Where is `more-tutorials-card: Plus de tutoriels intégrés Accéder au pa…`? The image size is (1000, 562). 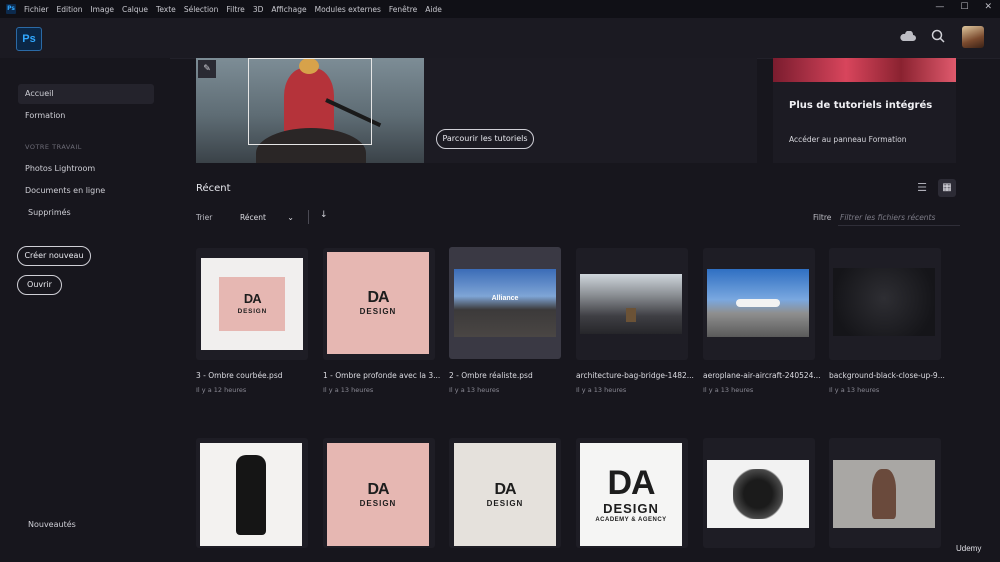 more-tutorials-card: Plus de tutoriels intégrés Accéder au pa… is located at coordinates (864, 110).